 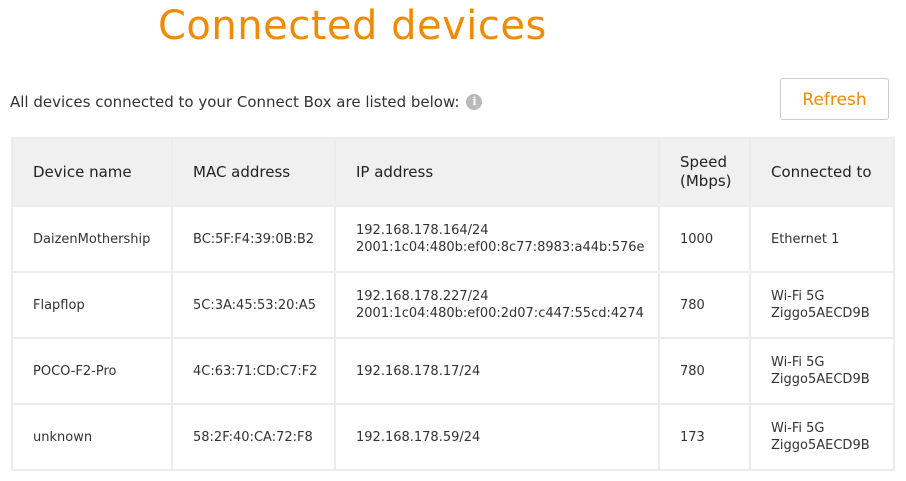 I want to click on connected-to-cell: Ethernet 1, so click(x=822, y=239).